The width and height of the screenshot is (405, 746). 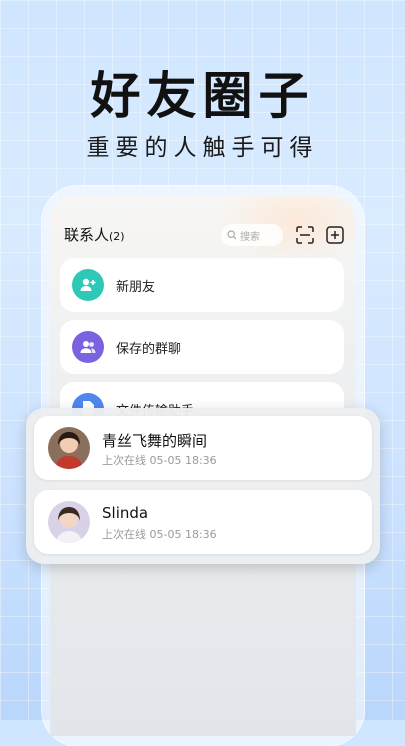 I want to click on contact-card: Slinda 上次在线 05-05 18:36, so click(x=203, y=522).